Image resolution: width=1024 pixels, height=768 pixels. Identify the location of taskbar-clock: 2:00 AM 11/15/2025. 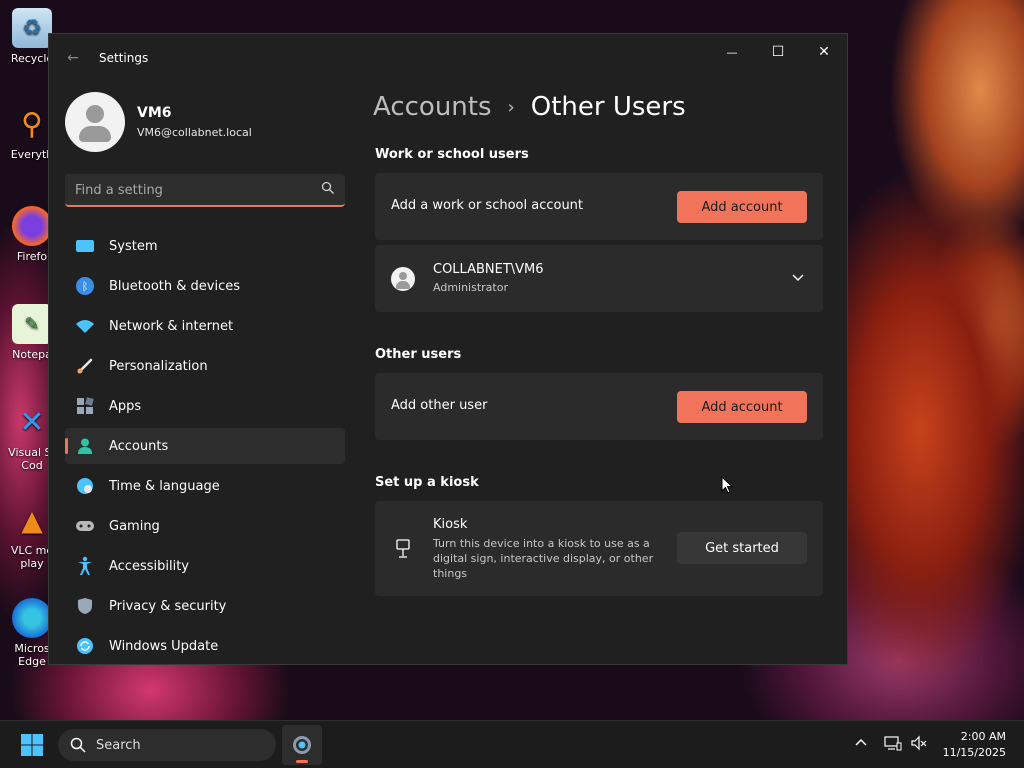
(974, 745).